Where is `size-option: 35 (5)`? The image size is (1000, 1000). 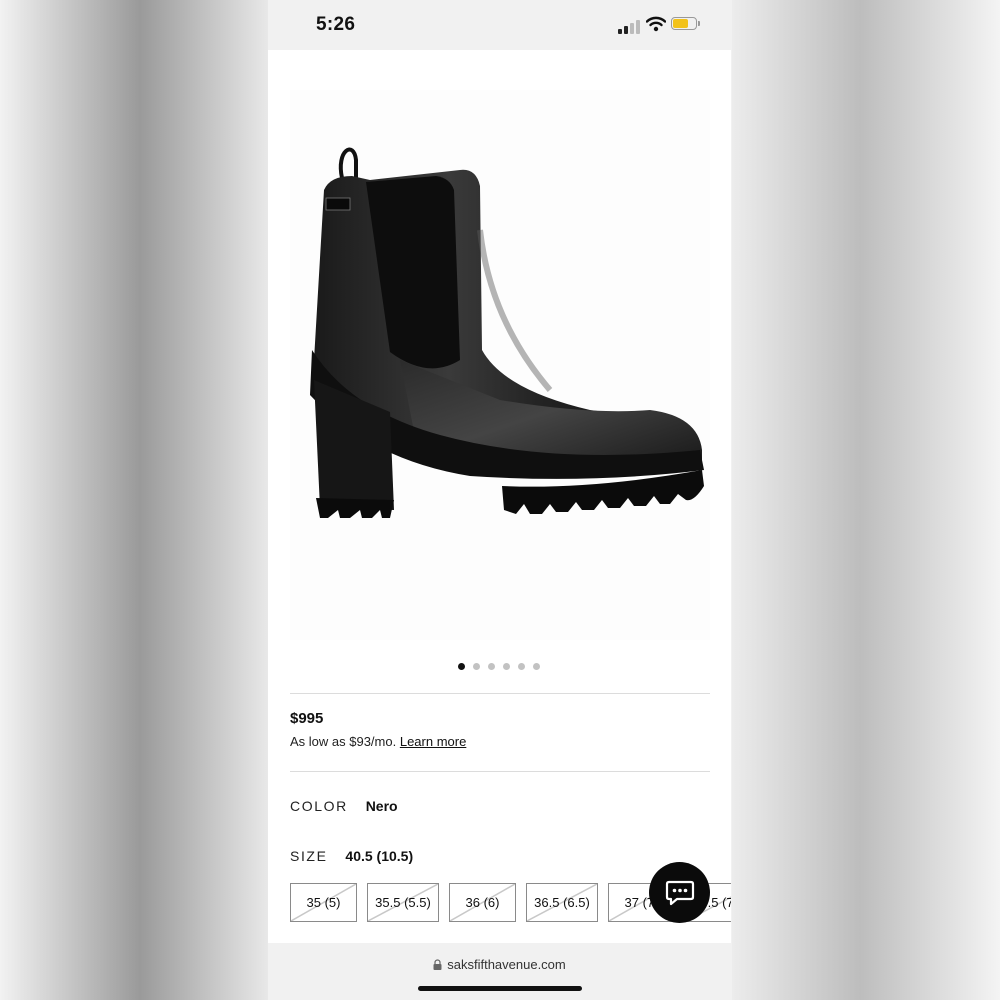 size-option: 35 (5) is located at coordinates (323, 902).